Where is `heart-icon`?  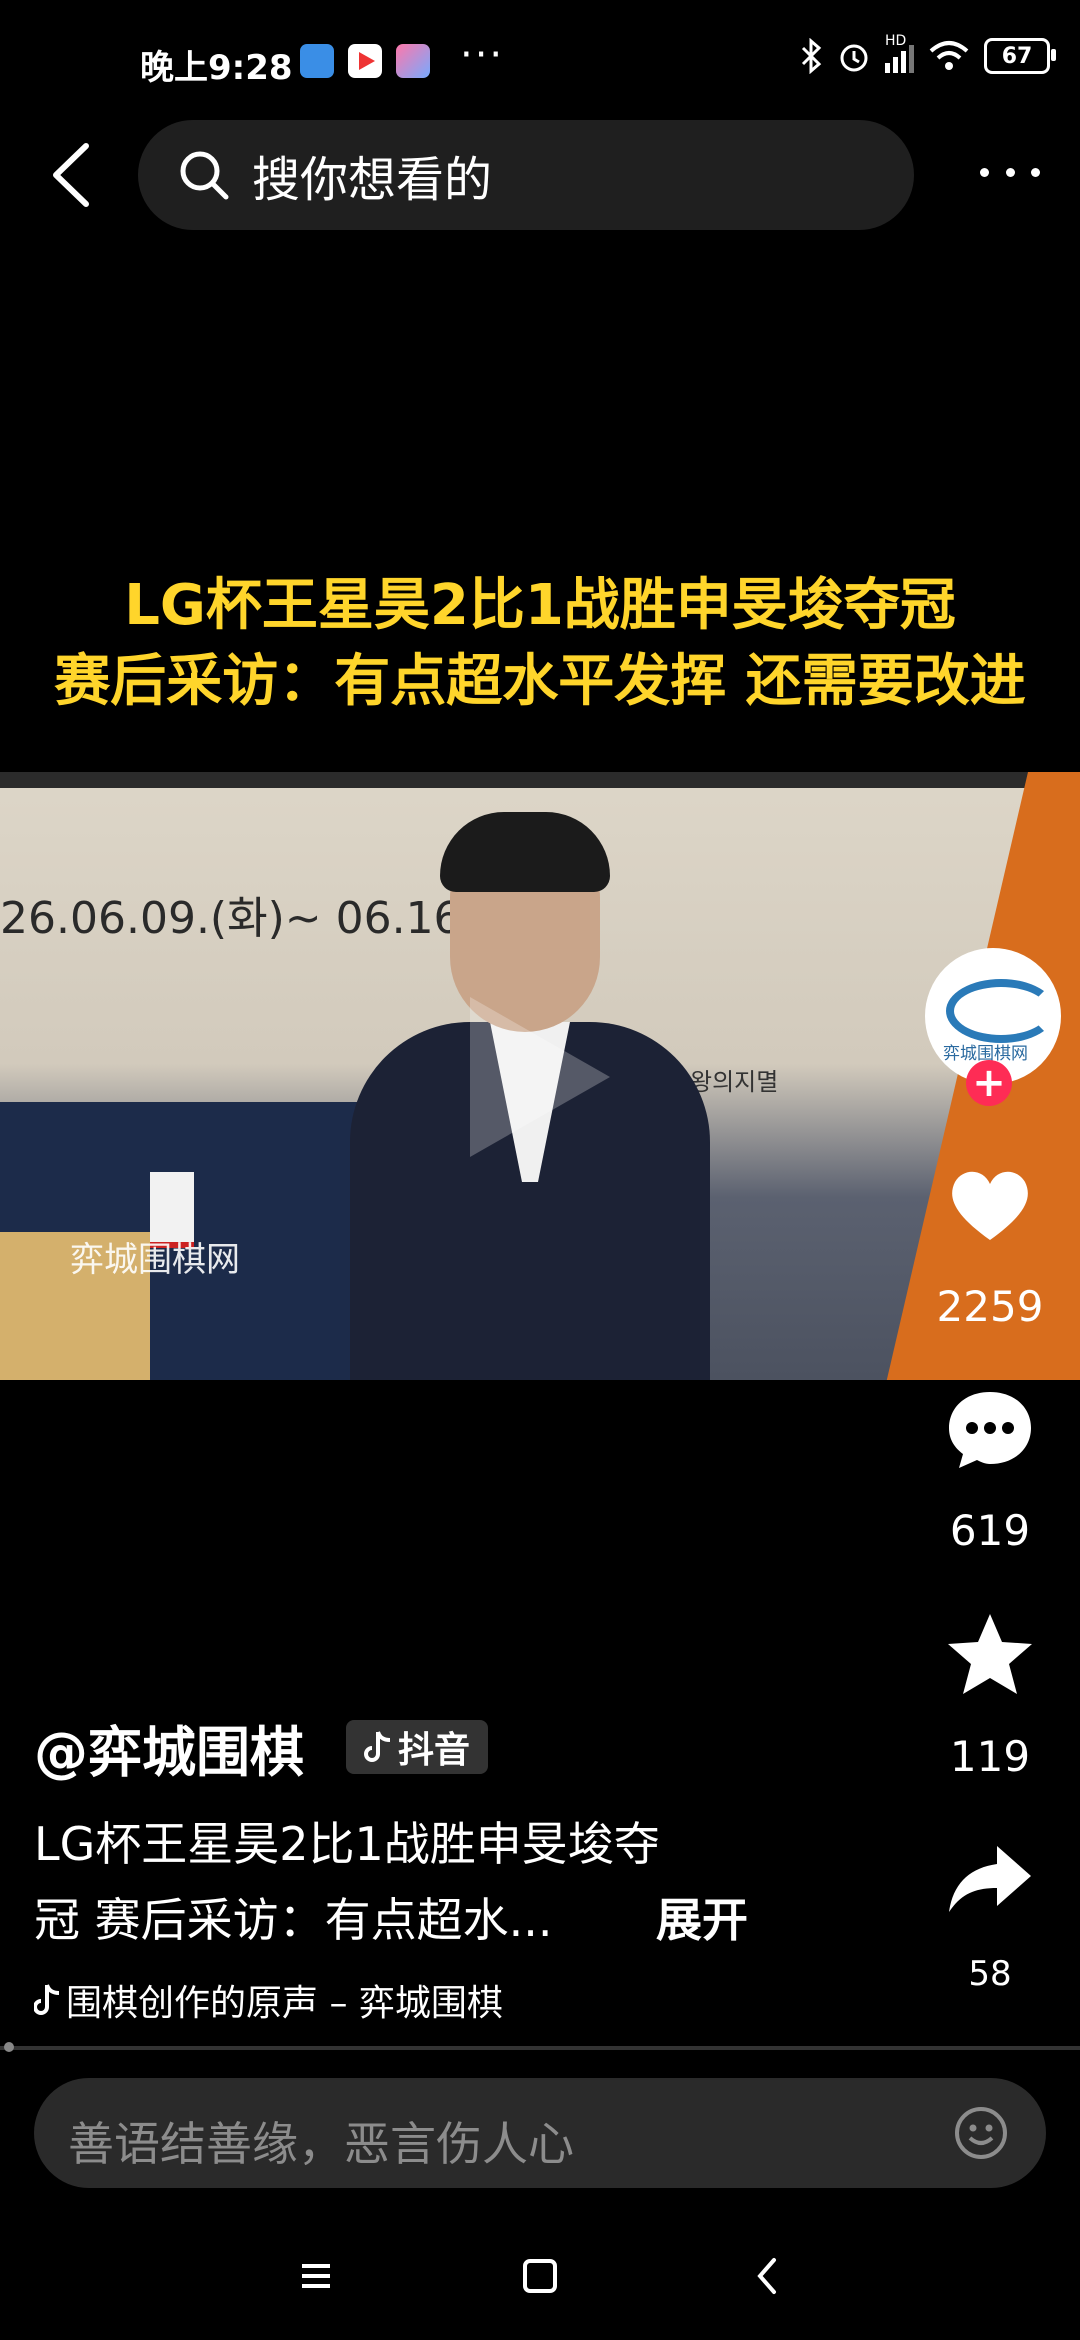
heart-icon is located at coordinates (990, 1205).